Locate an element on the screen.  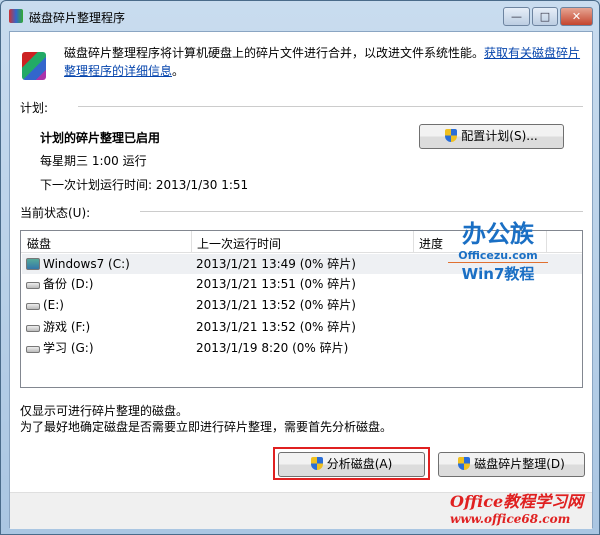
watermark-officezu: 办公族 Officezu.com Win7教程 is located at coordinates (498, 249).